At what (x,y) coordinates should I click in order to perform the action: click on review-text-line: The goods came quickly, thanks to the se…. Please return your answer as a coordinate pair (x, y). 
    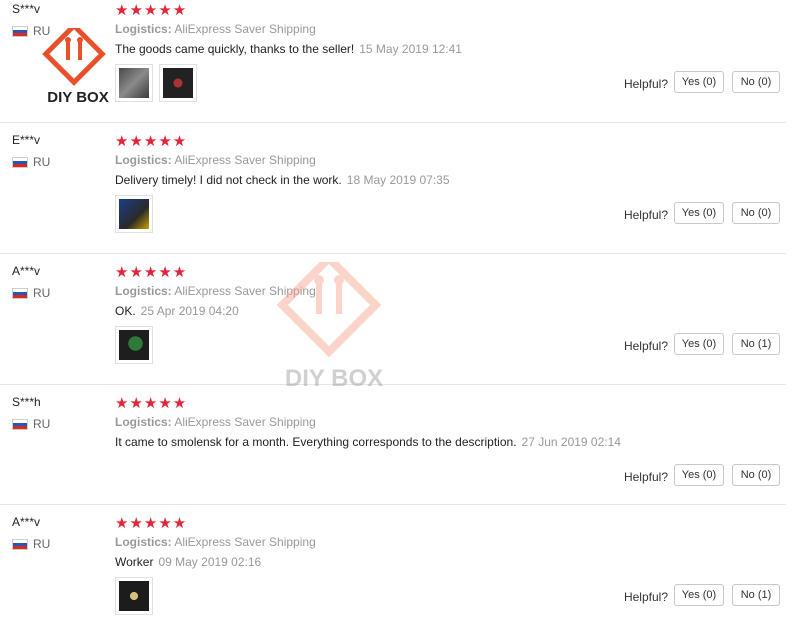
    Looking at the image, I should click on (288, 49).